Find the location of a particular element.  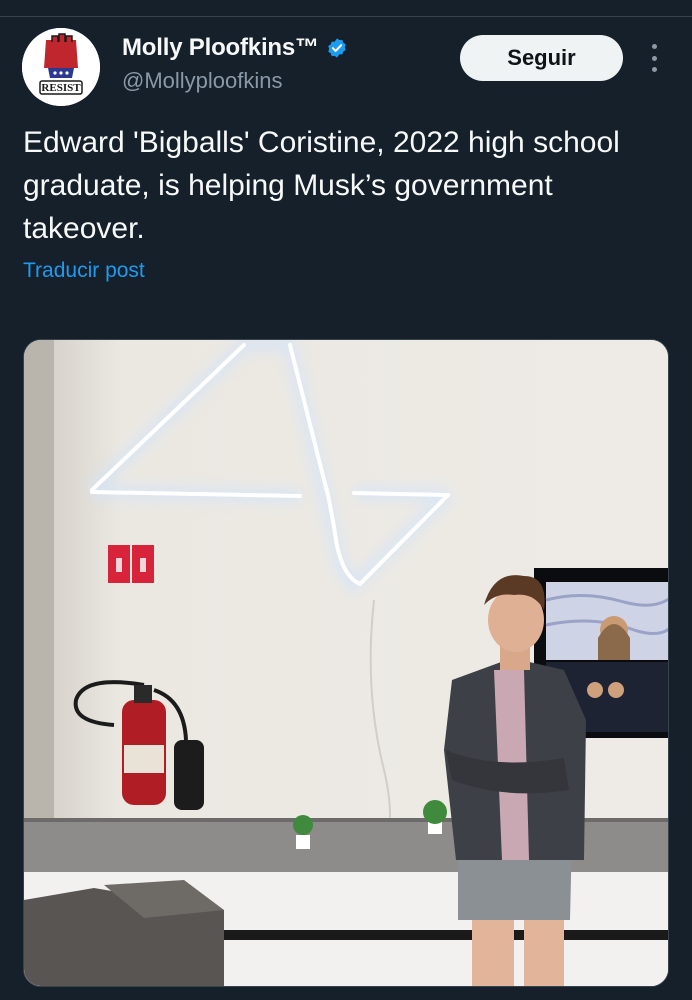

resist-logo: RESIST is located at coordinates (61, 67).